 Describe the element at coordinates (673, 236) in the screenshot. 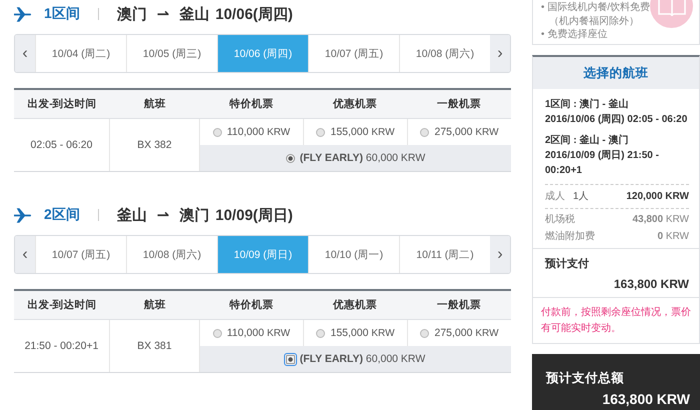

I see `fee-amount: 0 KRW` at that location.